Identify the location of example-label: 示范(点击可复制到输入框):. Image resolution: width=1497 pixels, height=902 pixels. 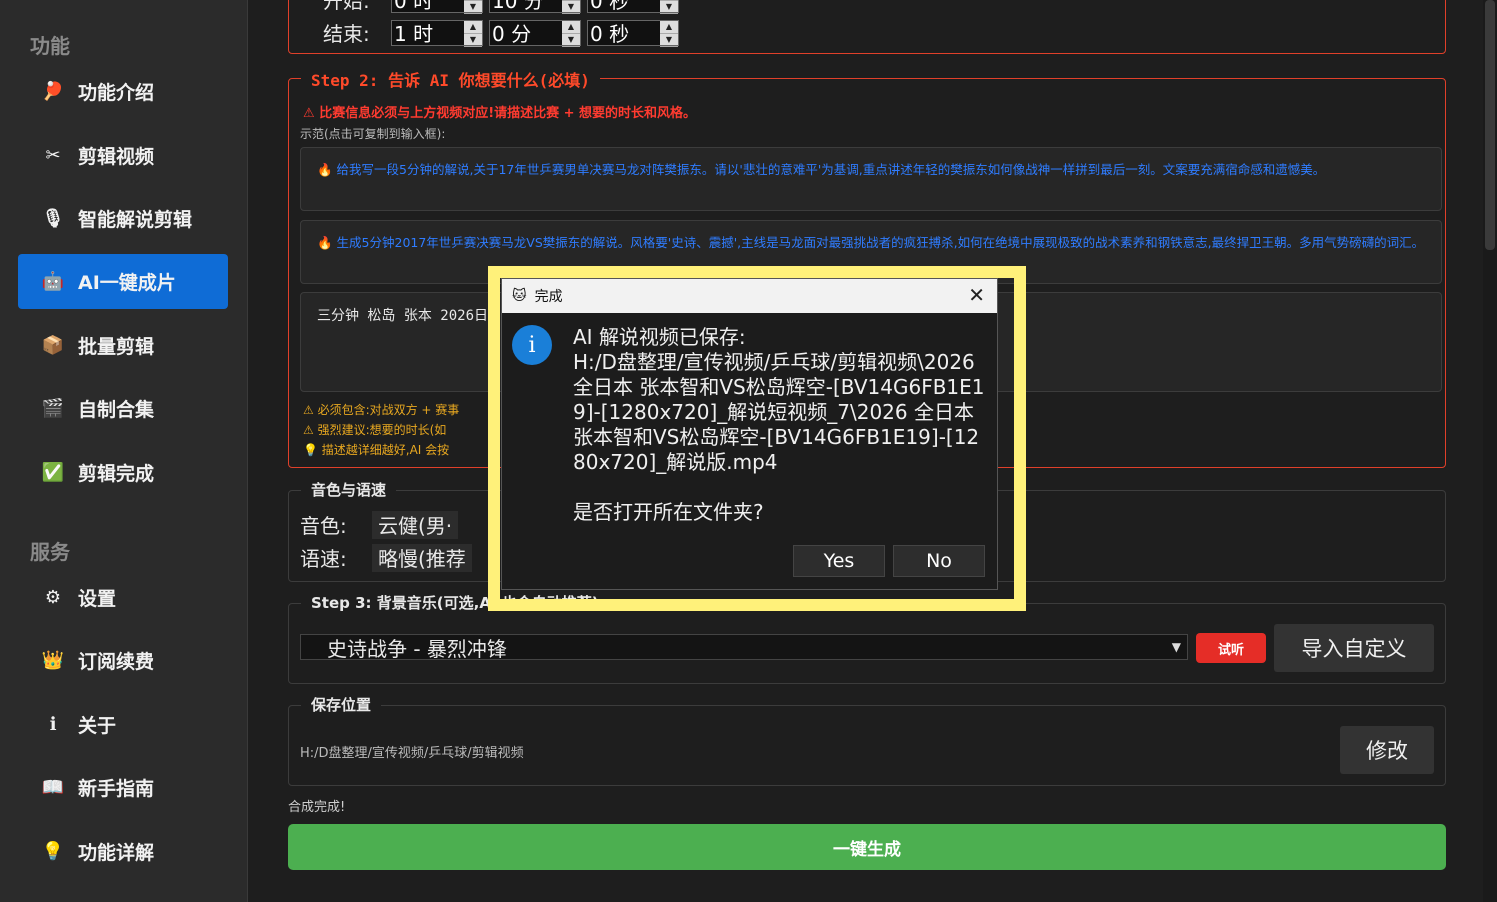
(373, 134).